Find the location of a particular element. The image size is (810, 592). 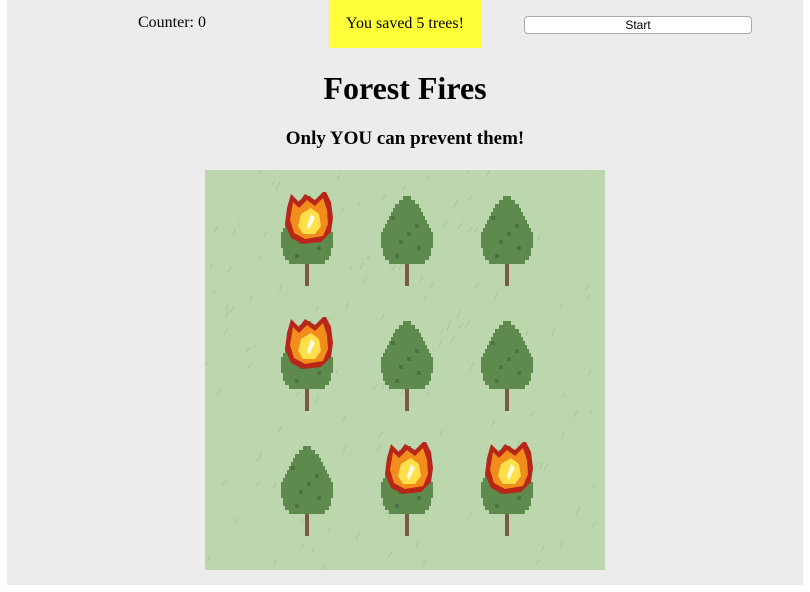

start-button: Start is located at coordinates (638, 25).